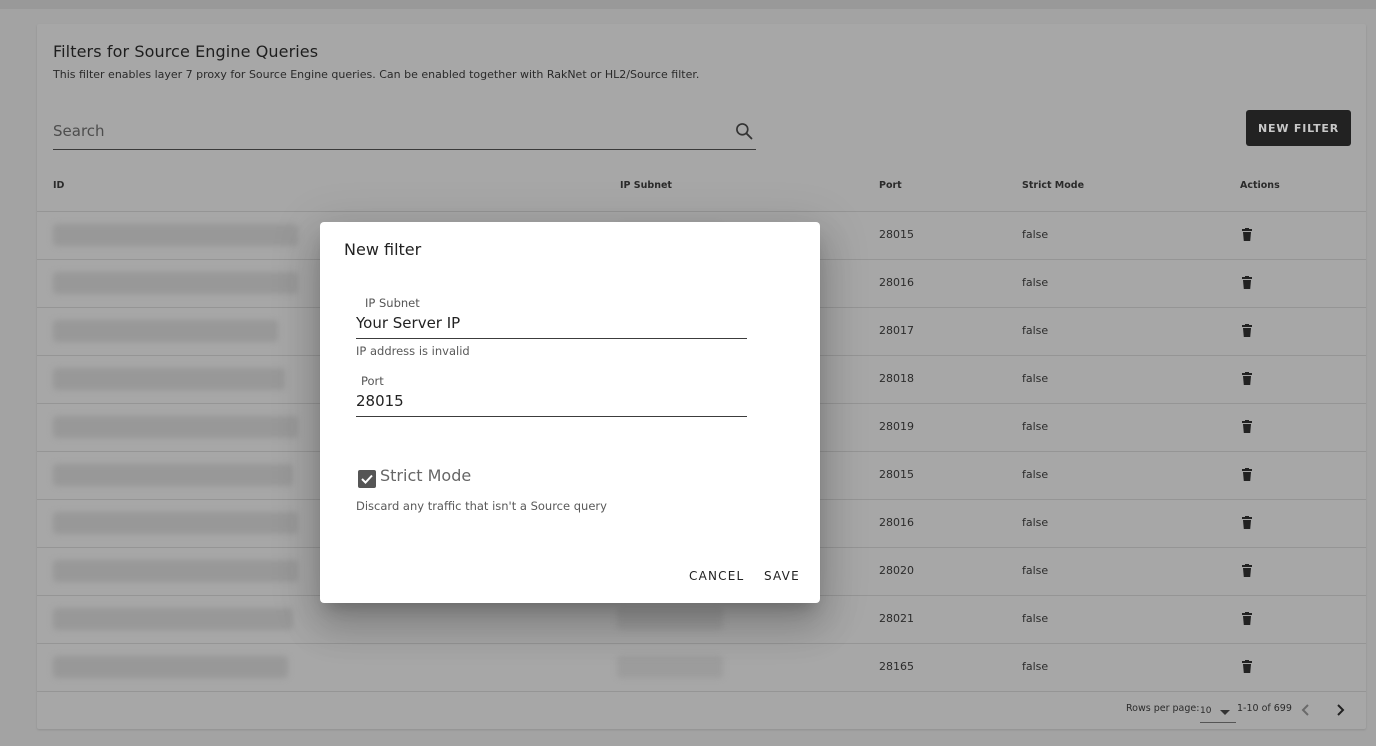  I want to click on previous-page-button, so click(1305, 710).